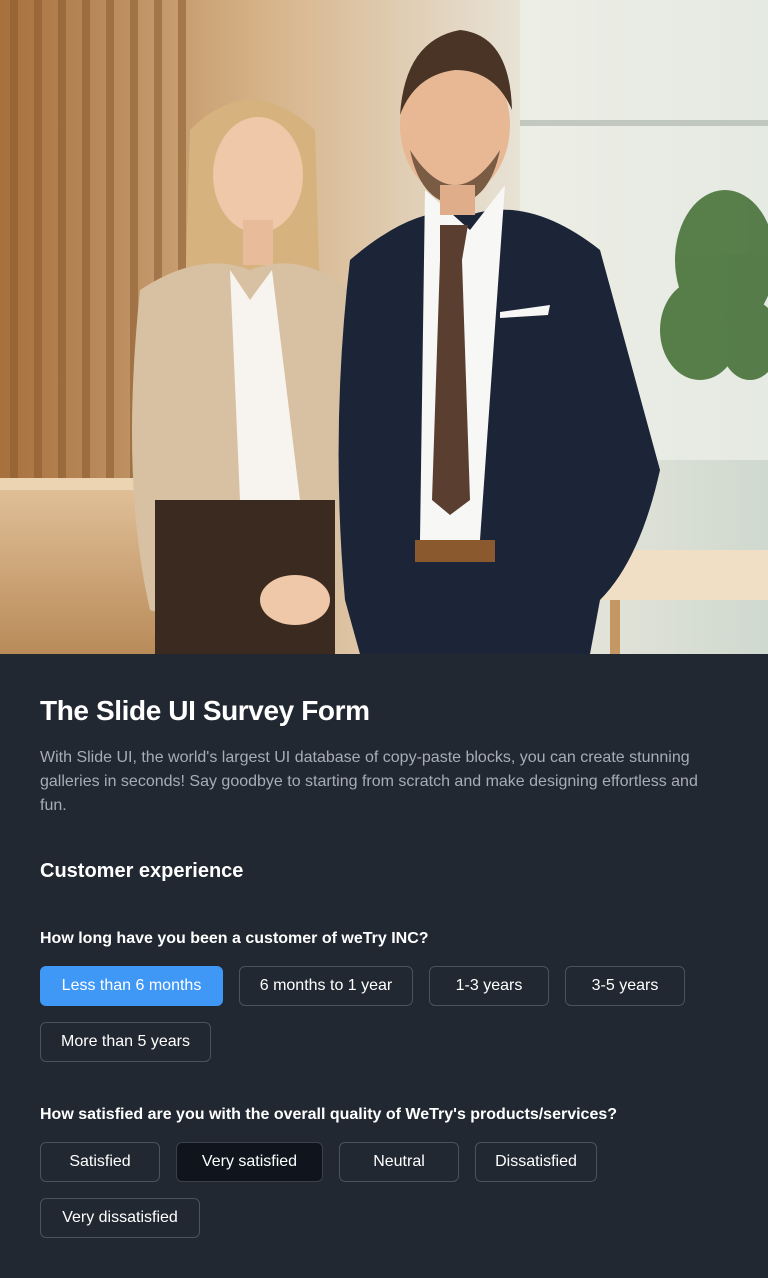  I want to click on form-title: The Slide UI Survey Form, so click(205, 710).